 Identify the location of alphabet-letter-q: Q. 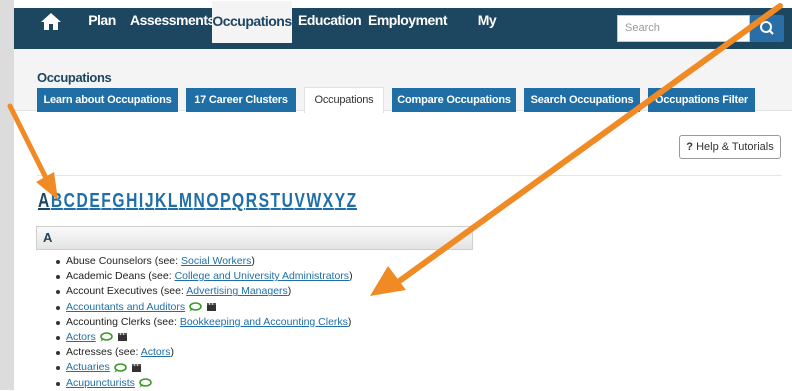
(238, 201).